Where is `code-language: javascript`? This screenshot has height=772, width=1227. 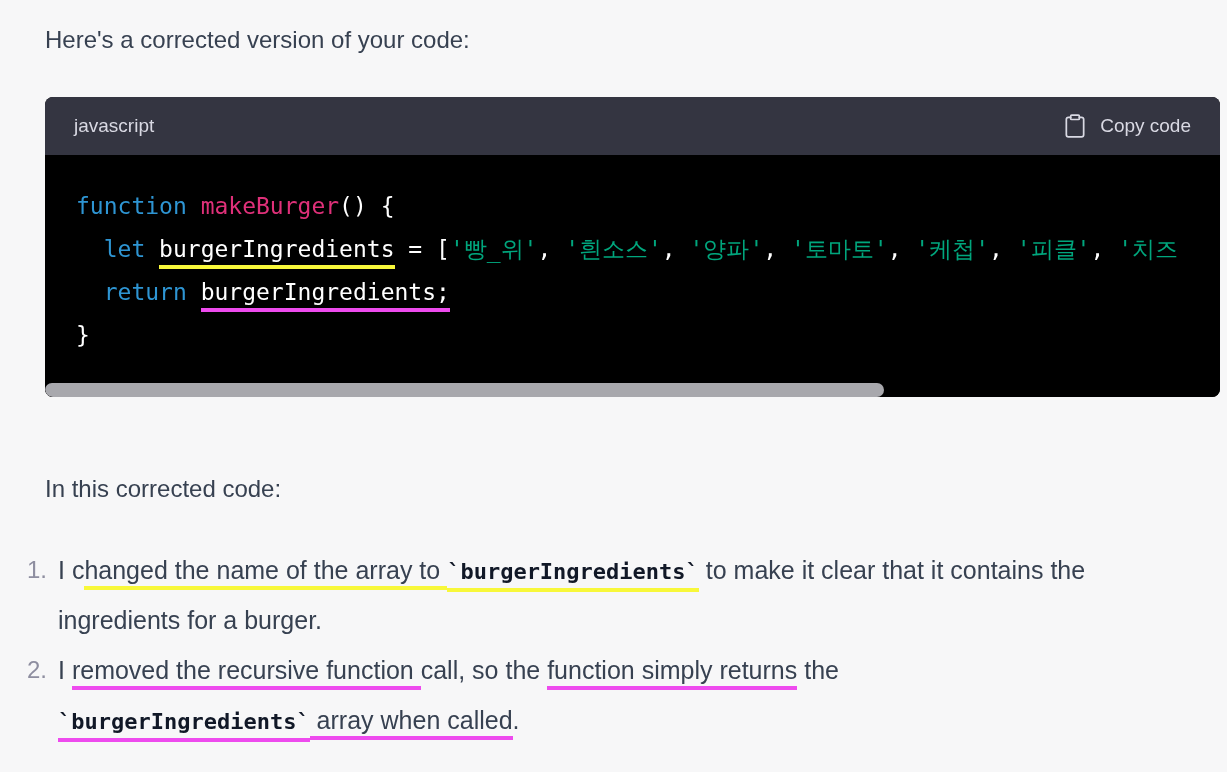 code-language: javascript is located at coordinates (114, 125).